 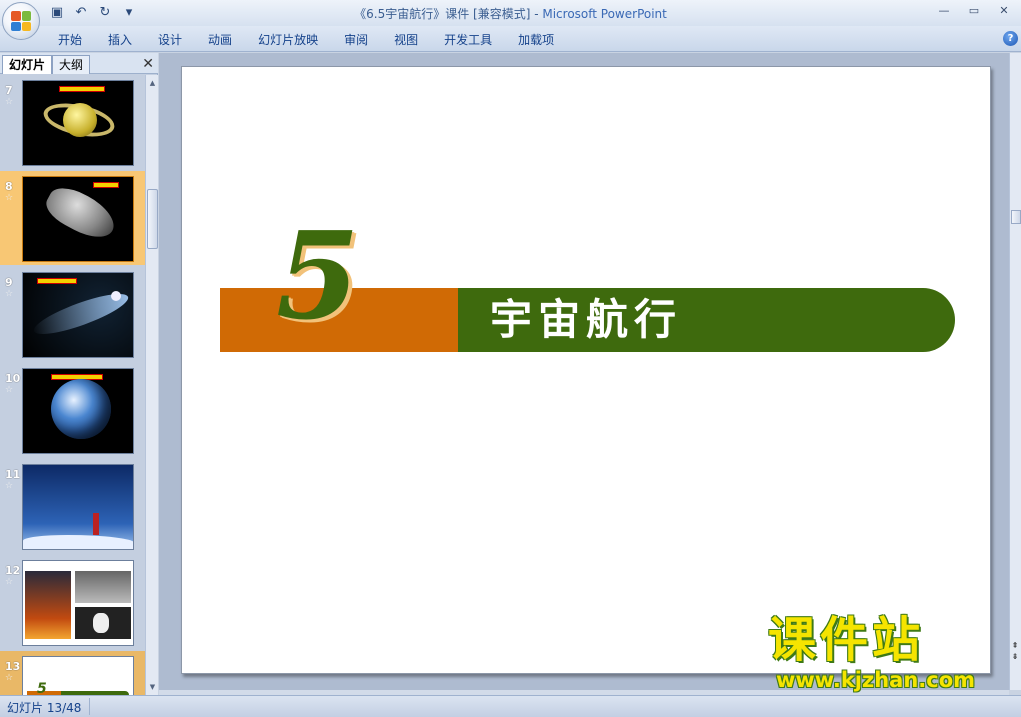 What do you see at coordinates (288, 40) in the screenshot?
I see `ribbon-tab: 幻灯片放映` at bounding box center [288, 40].